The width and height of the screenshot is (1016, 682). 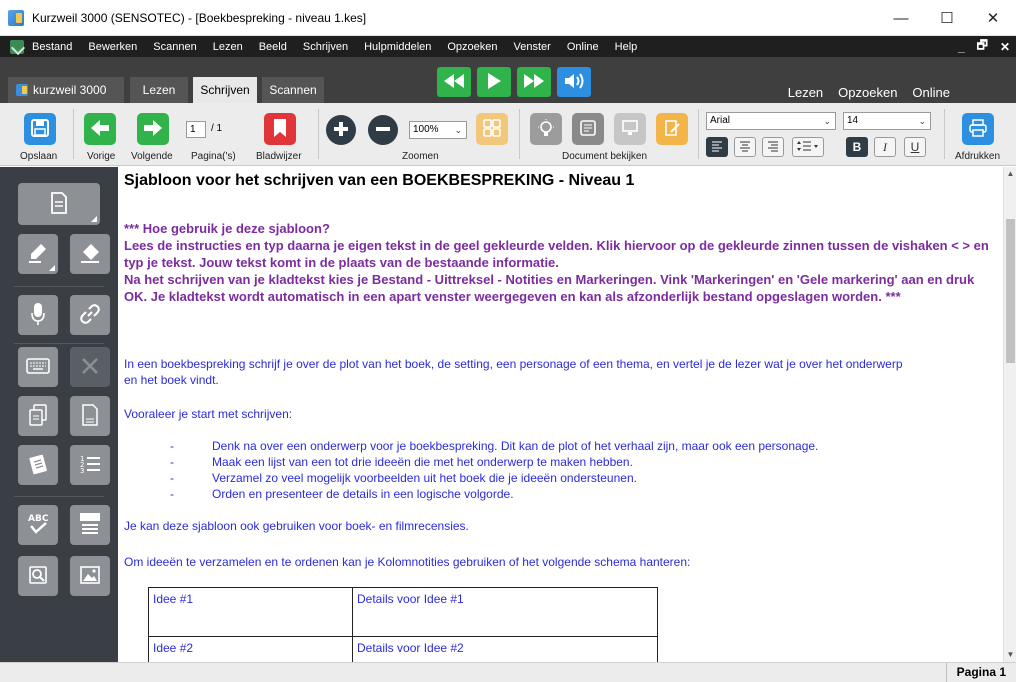 What do you see at coordinates (59, 343) in the screenshot?
I see `sidebar-divider` at bounding box center [59, 343].